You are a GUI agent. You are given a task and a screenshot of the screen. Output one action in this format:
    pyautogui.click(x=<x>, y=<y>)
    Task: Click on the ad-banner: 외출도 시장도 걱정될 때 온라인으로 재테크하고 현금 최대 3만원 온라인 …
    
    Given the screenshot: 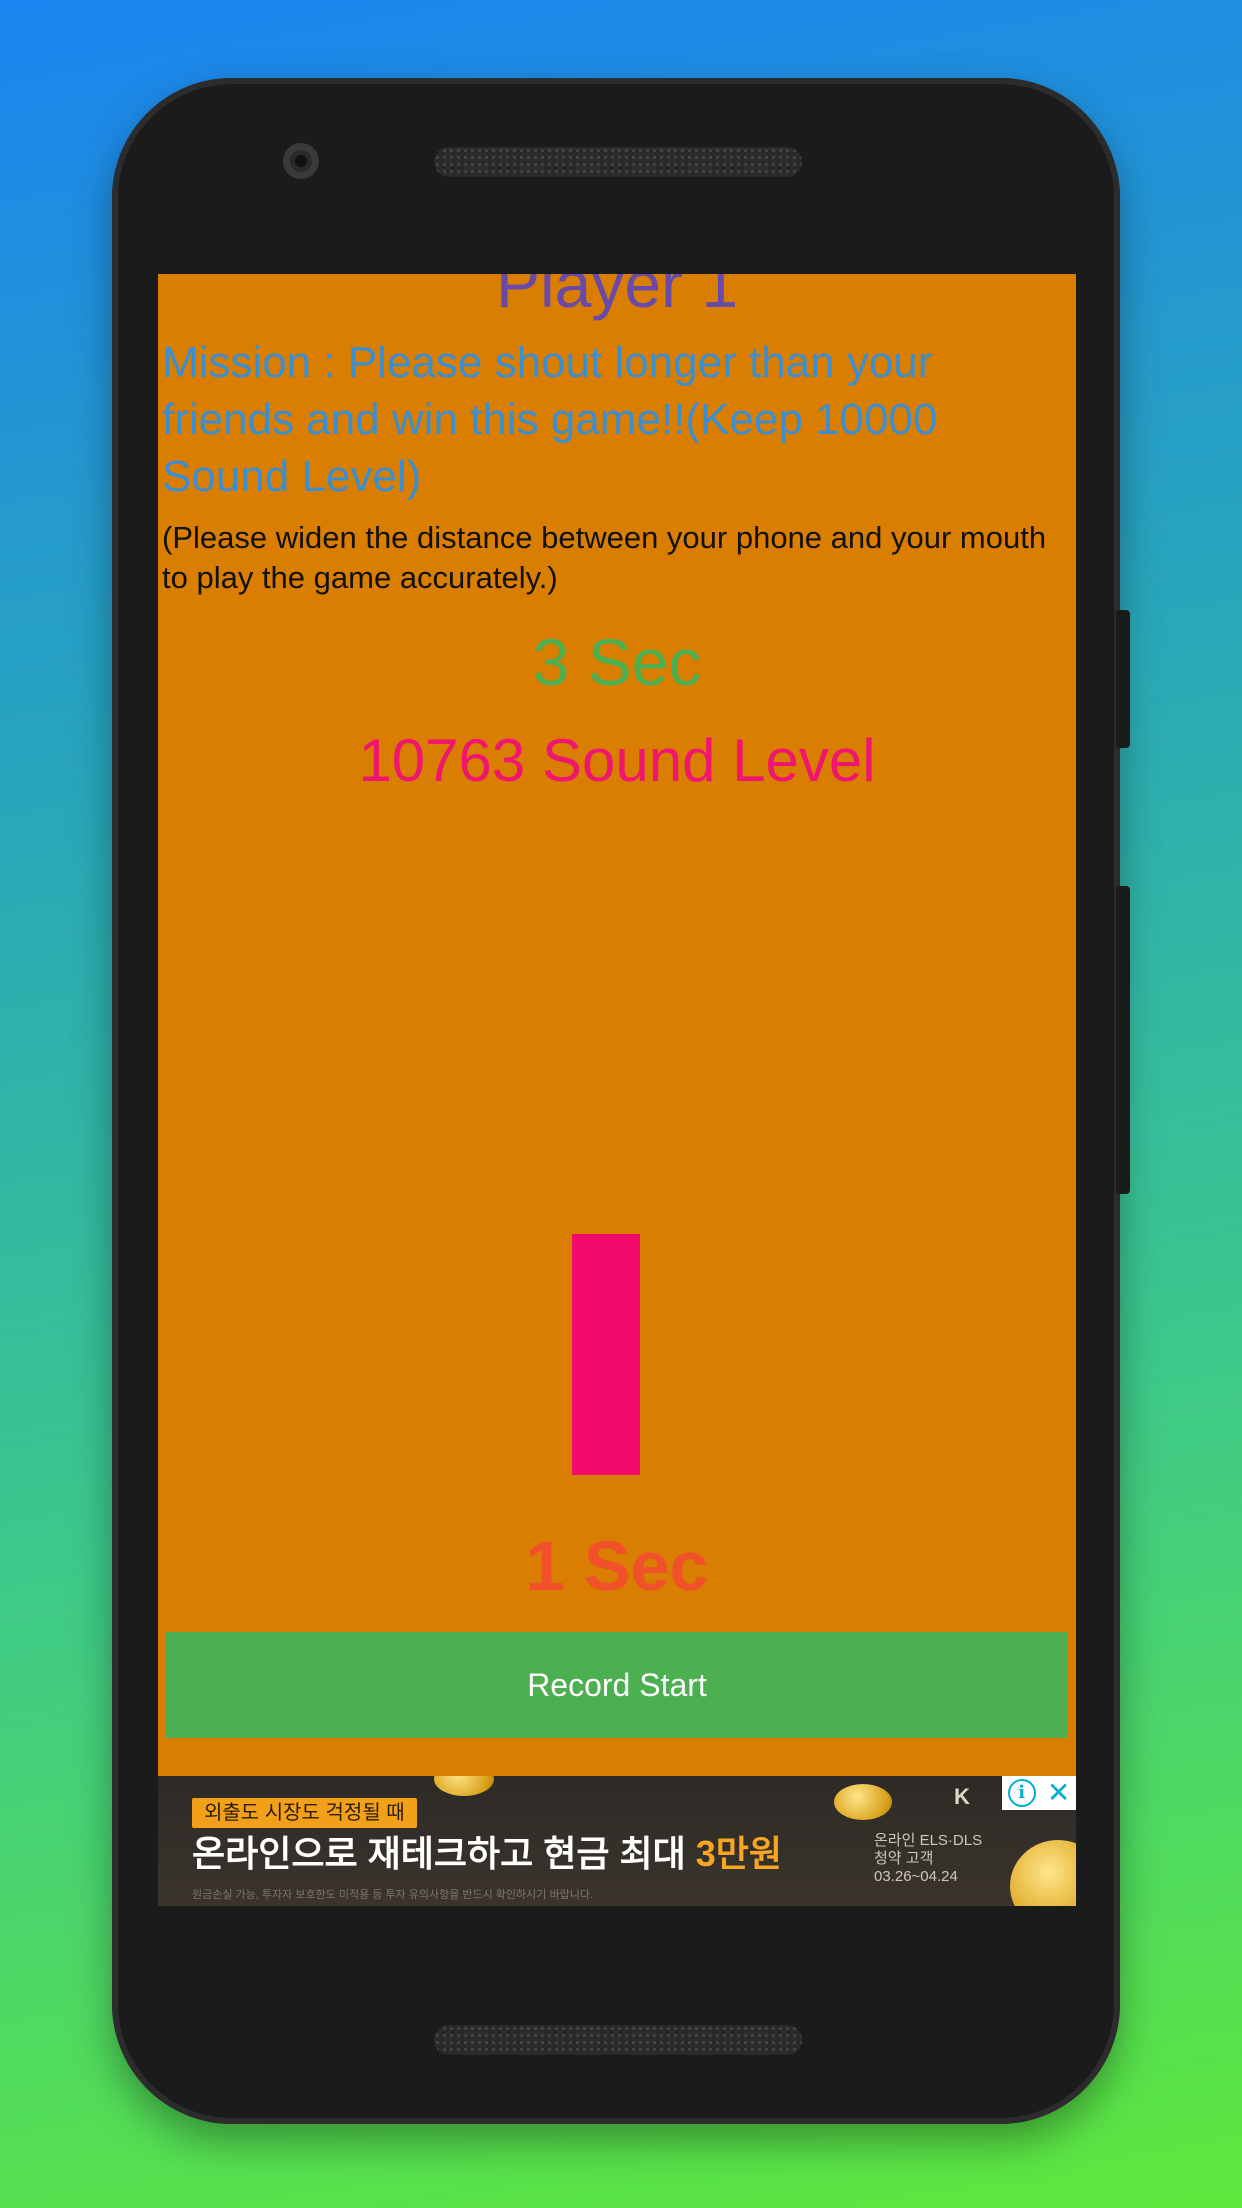 What is the action you would take?
    pyautogui.click(x=617, y=1841)
    